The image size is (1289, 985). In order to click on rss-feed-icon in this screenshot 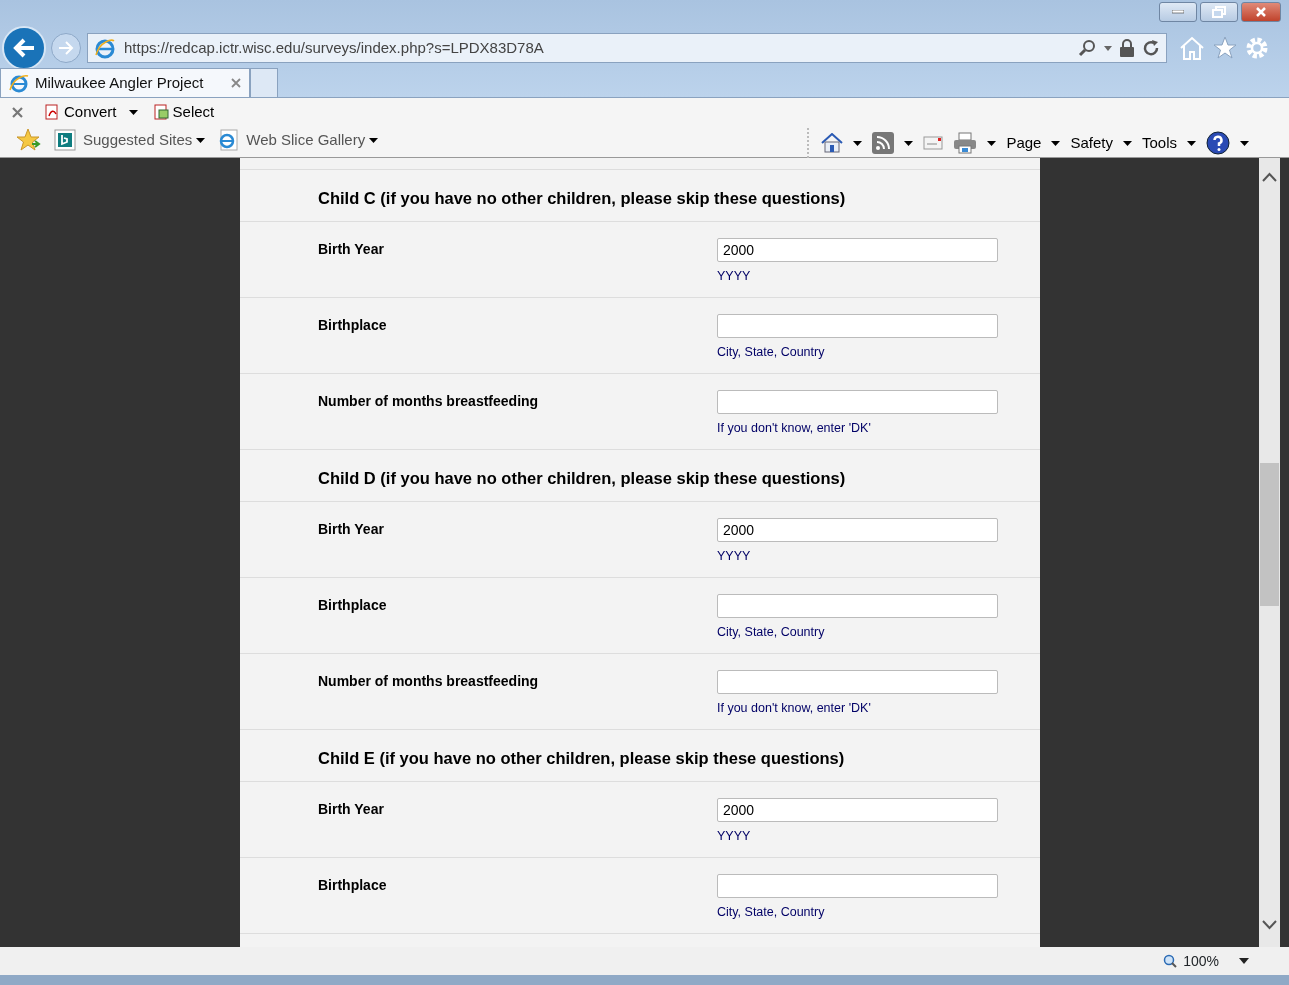, I will do `click(883, 143)`.